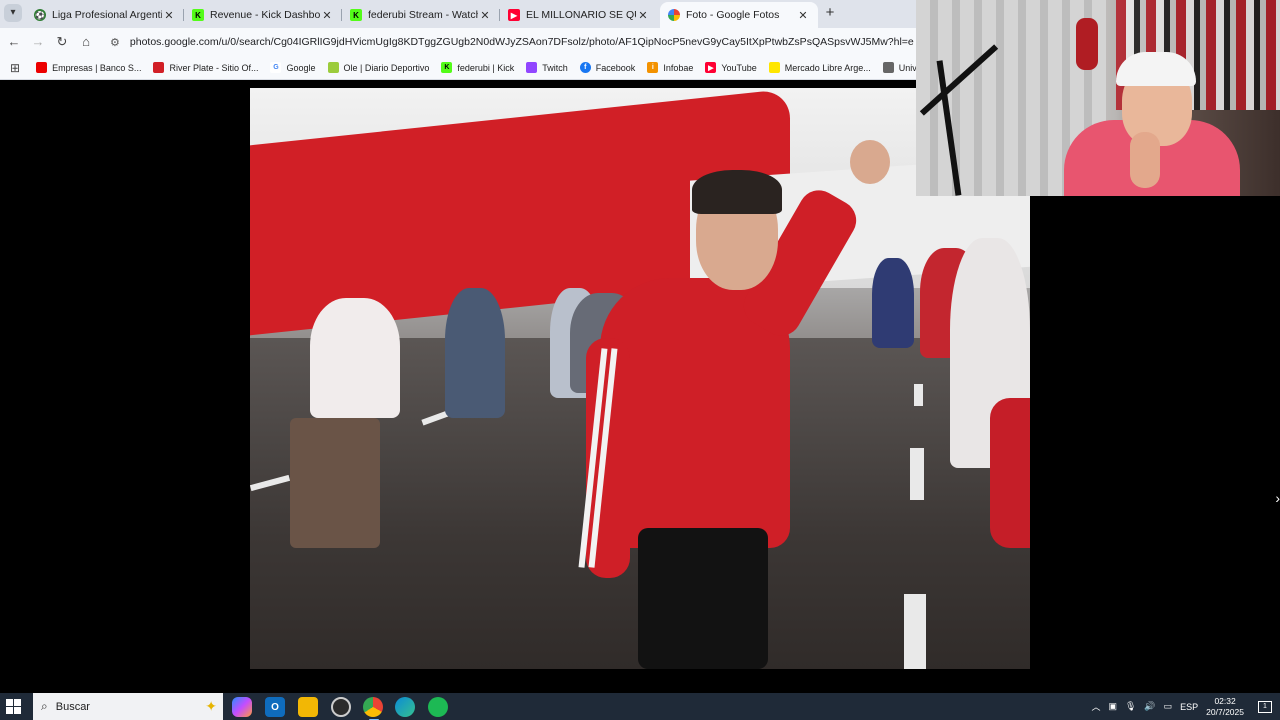 This screenshot has height=720, width=1280. What do you see at coordinates (830, 13) in the screenshot?
I see `new-tab-button: +` at bounding box center [830, 13].